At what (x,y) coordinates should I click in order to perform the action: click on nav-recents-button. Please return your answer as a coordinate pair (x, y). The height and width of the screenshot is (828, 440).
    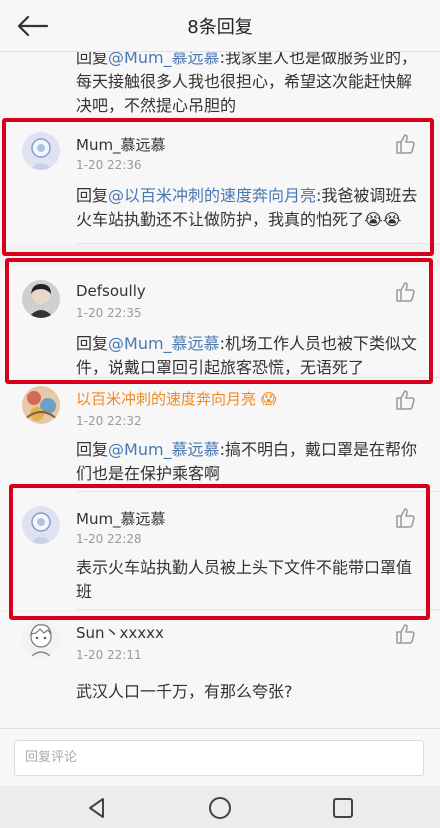
    Looking at the image, I should click on (343, 808).